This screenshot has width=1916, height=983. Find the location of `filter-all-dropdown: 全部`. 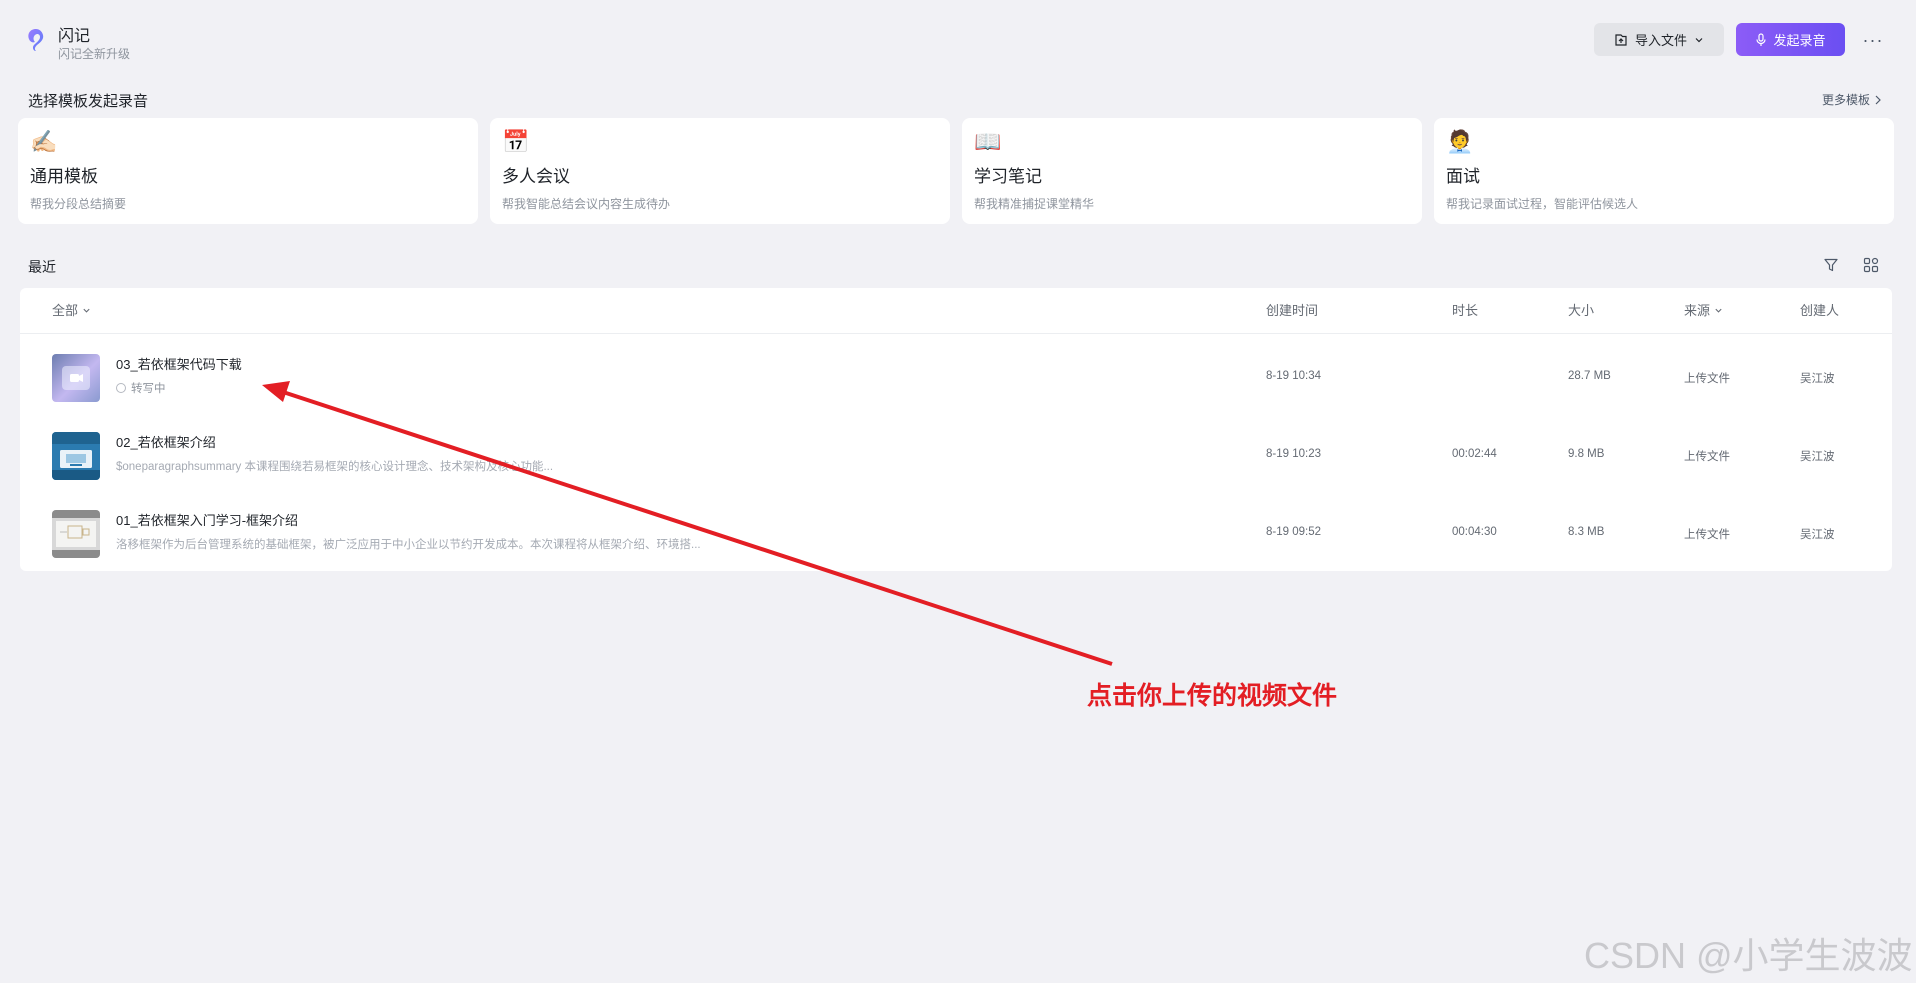

filter-all-dropdown: 全部 is located at coordinates (71, 310).